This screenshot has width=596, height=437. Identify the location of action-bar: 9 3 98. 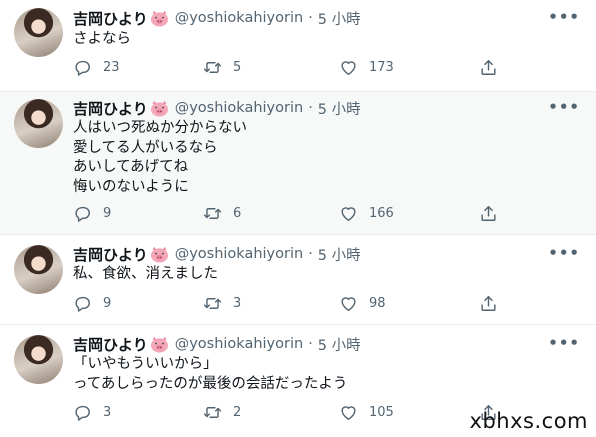
(288, 305).